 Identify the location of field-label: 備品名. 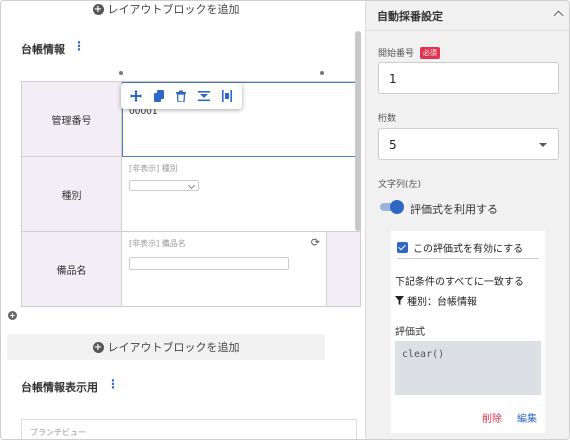
(71, 269).